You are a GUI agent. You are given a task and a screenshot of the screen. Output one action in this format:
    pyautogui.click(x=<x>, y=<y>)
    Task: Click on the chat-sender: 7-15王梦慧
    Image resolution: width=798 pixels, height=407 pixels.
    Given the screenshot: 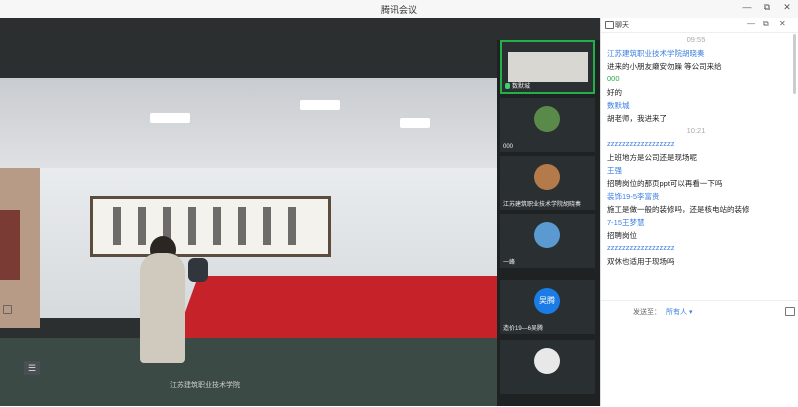 What is the action you would take?
    pyautogui.click(x=626, y=222)
    